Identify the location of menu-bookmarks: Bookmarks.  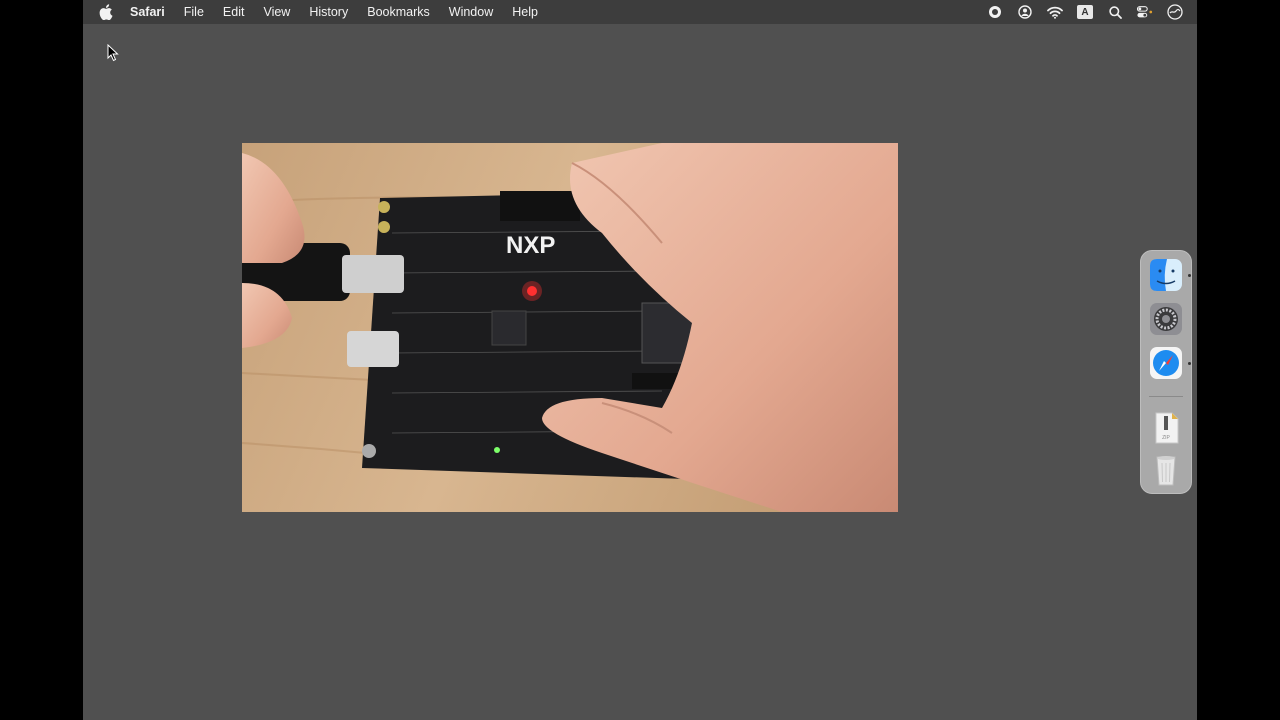
(398, 12).